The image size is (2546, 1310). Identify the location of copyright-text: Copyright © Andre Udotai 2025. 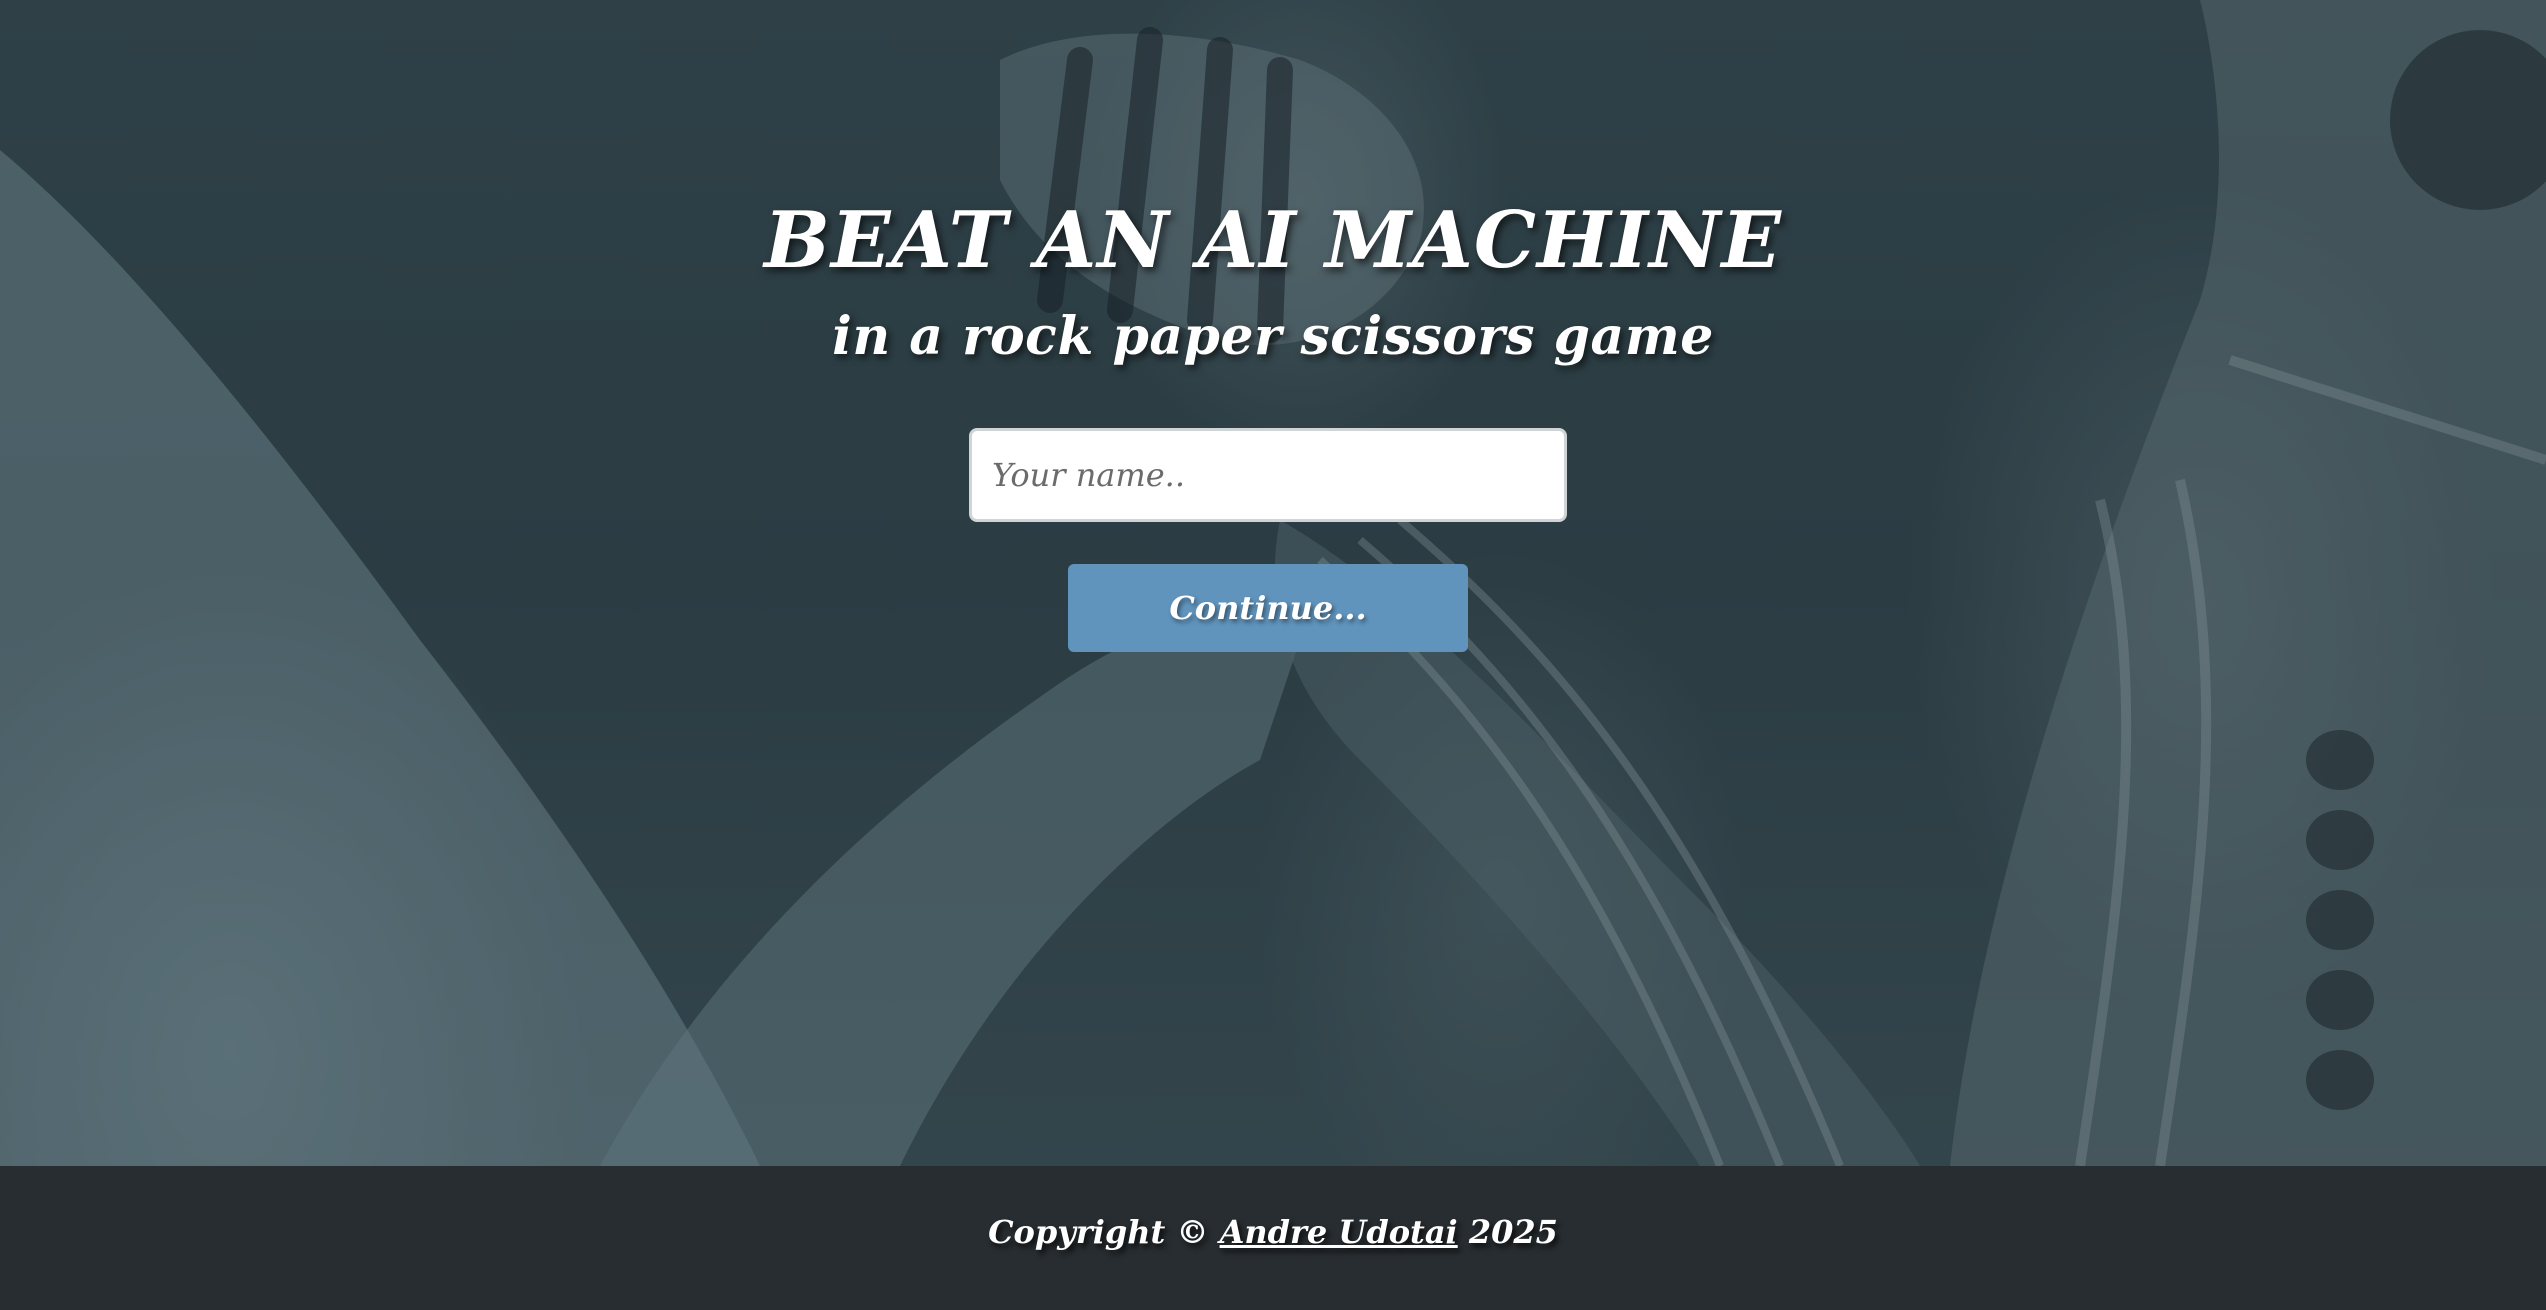
(1273, 1232).